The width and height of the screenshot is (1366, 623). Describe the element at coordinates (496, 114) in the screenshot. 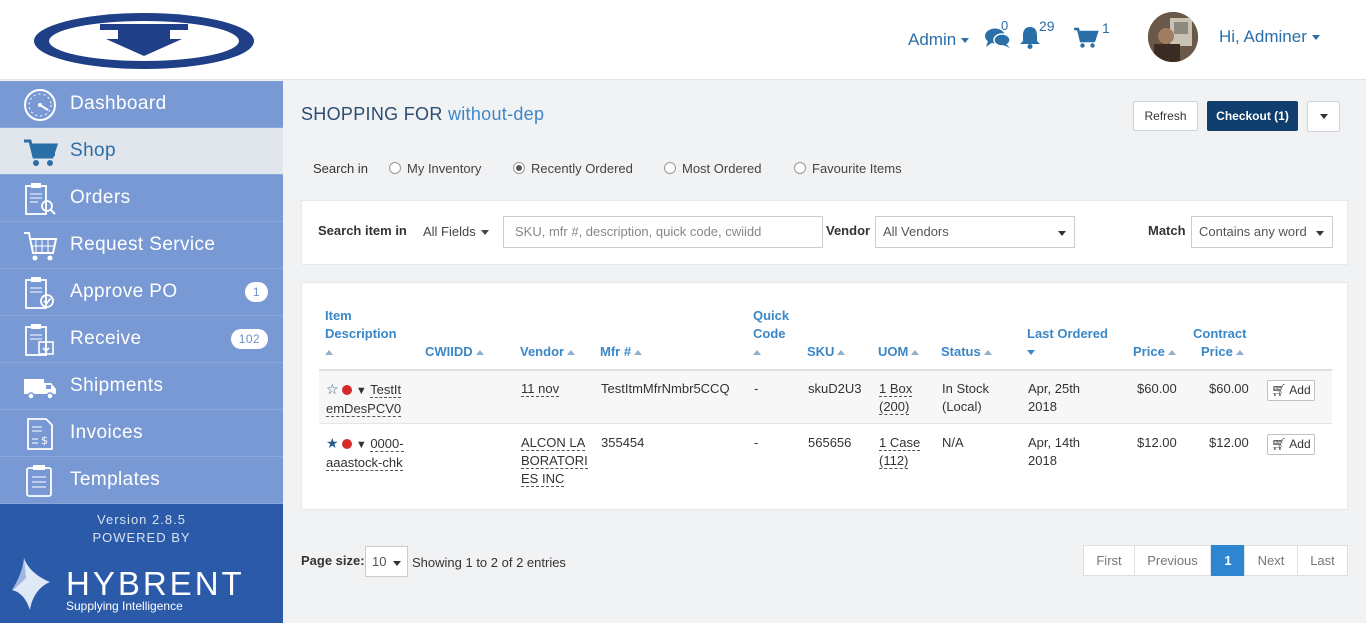

I see `department-link: without-dep` at that location.